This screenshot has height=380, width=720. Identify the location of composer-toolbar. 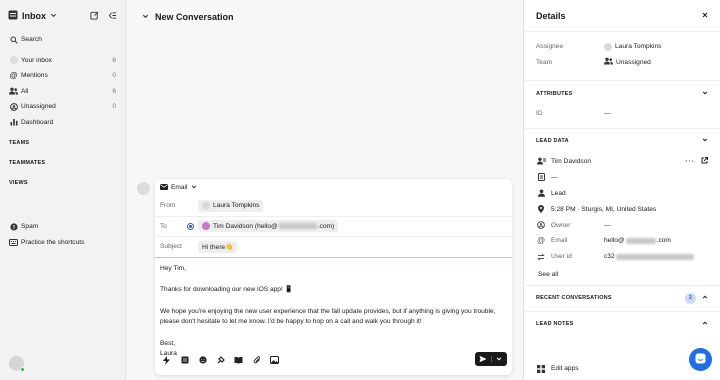
(333, 359).